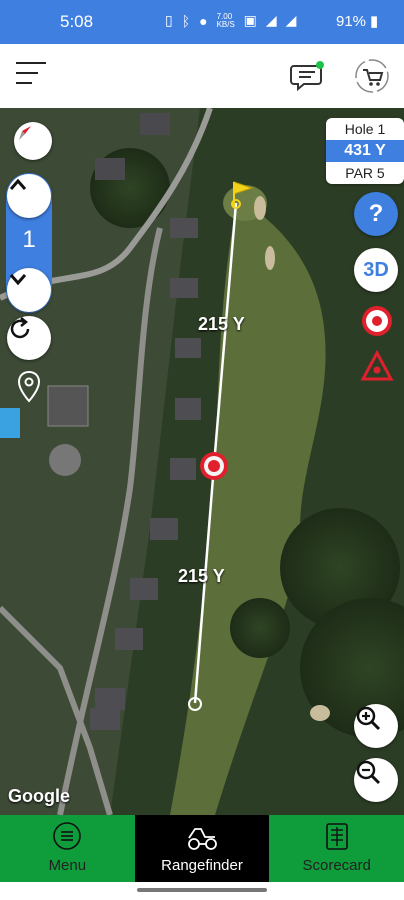  I want to click on hole-label: Hole 1, so click(365, 129).